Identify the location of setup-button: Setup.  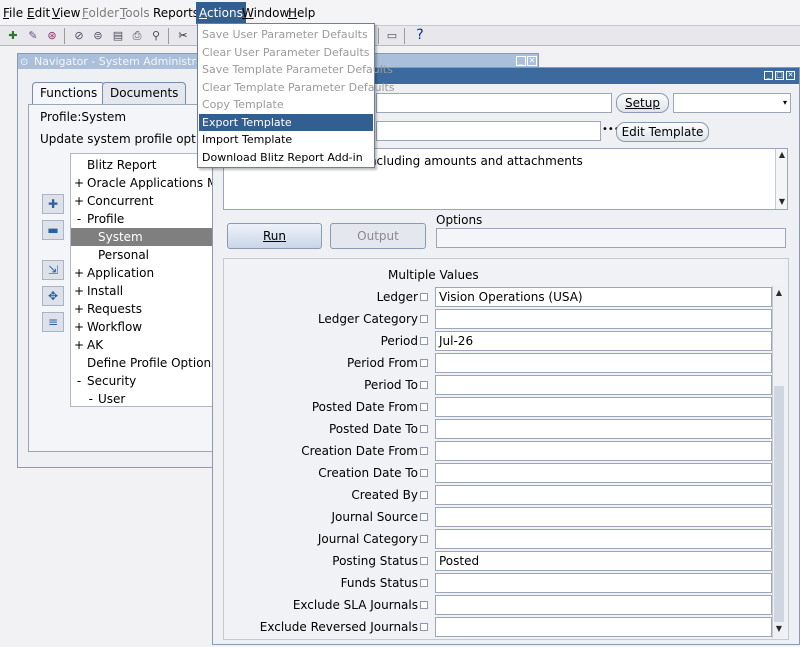
(642, 103).